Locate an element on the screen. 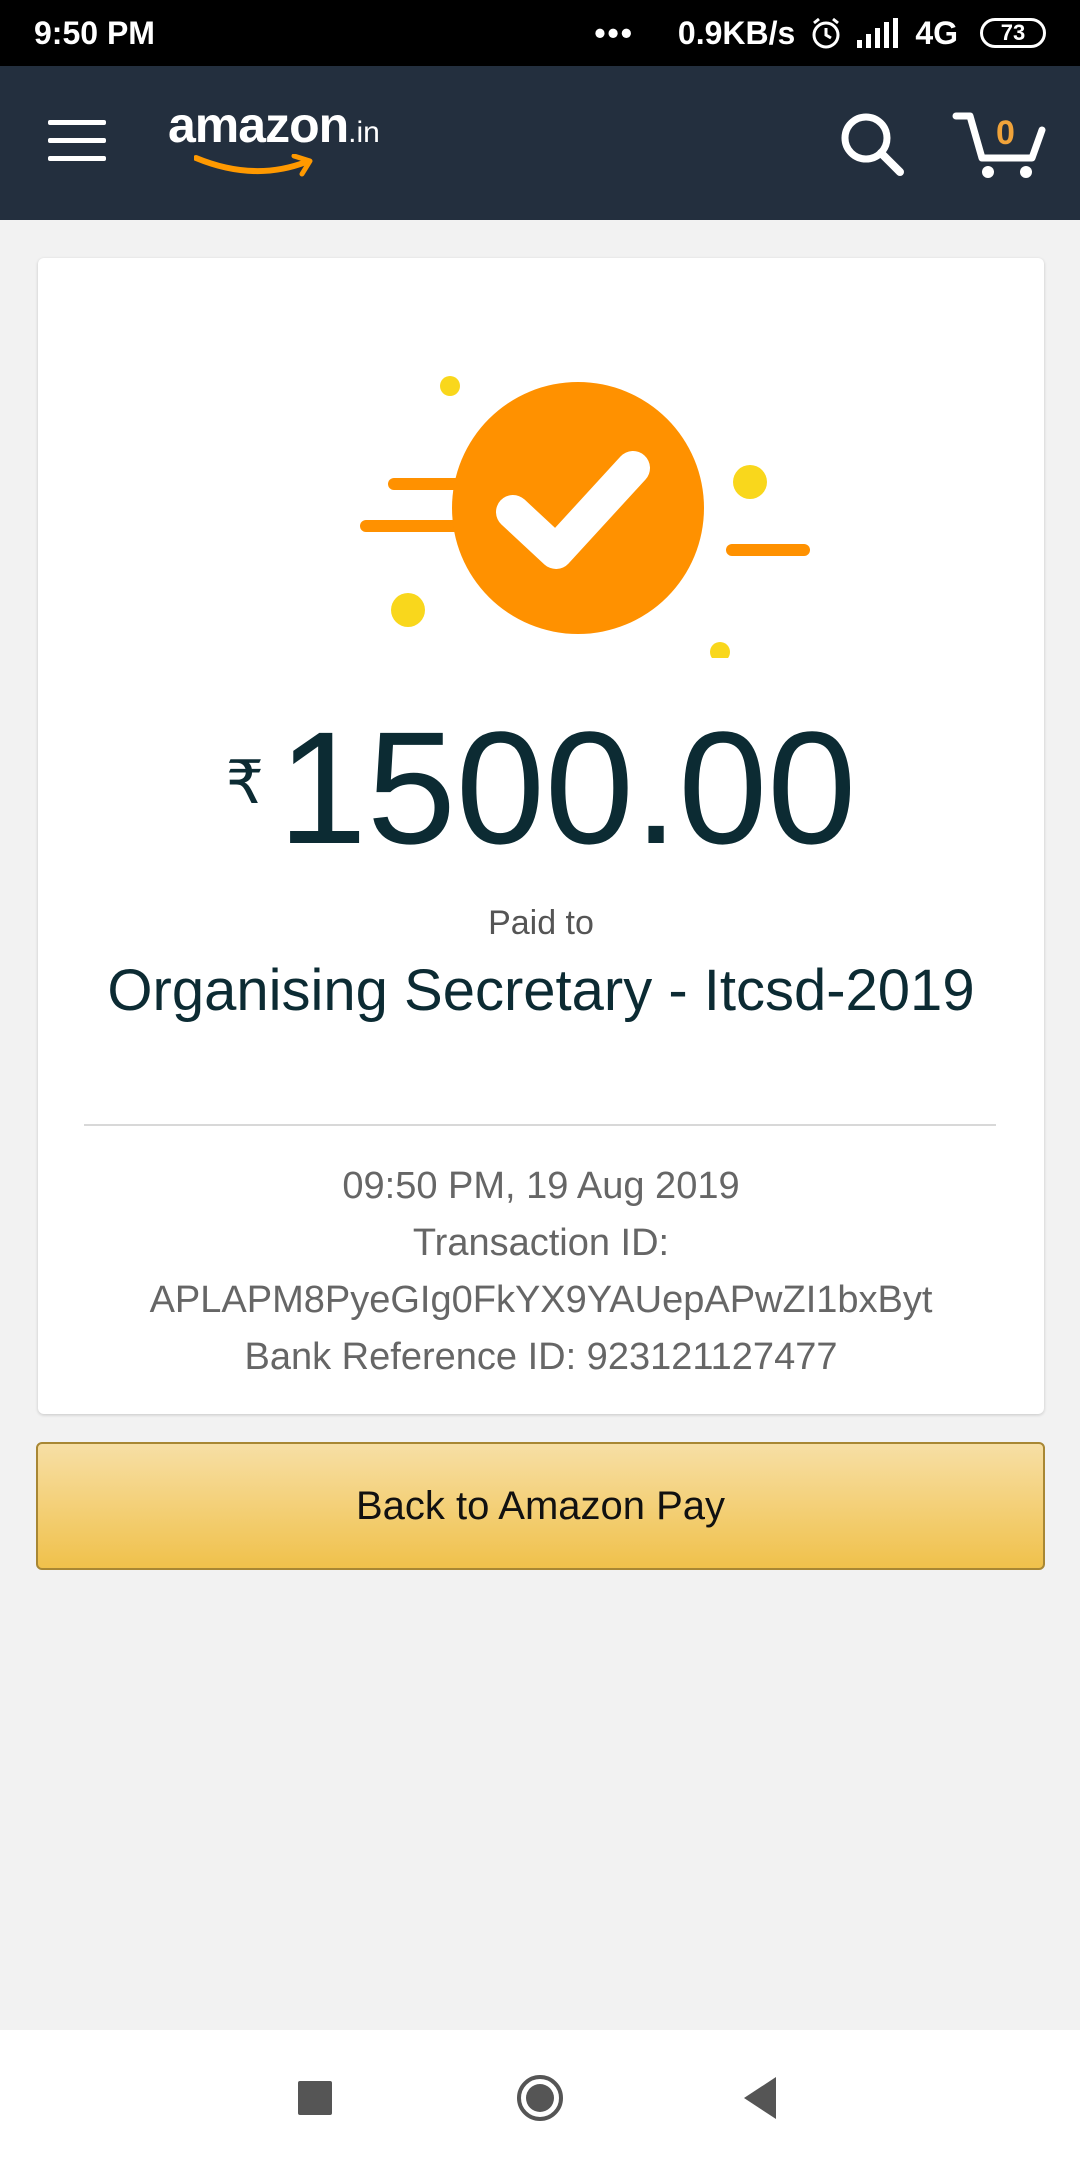  recents-icon is located at coordinates (315, 2098).